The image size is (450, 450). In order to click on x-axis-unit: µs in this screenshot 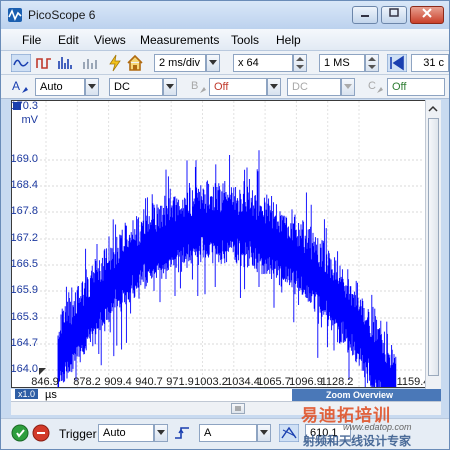, I will do `click(51, 395)`.